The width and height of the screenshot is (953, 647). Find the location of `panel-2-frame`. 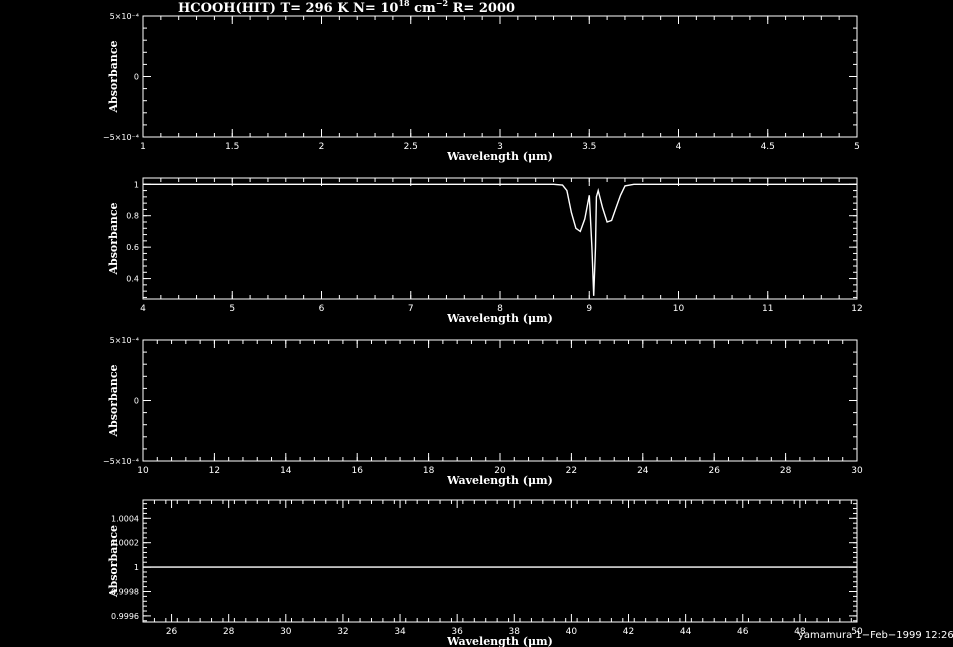

panel-2-frame is located at coordinates (500, 238).